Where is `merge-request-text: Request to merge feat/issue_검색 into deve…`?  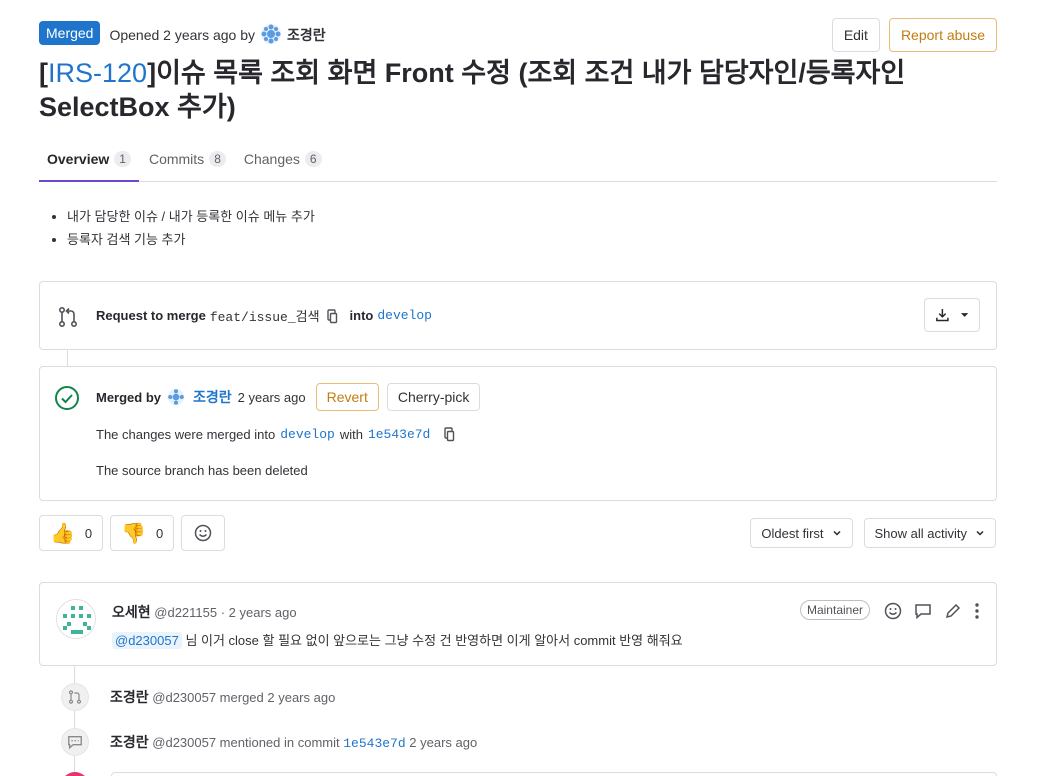
merge-request-text: Request to merge feat/issue_검색 into deve… is located at coordinates (264, 315).